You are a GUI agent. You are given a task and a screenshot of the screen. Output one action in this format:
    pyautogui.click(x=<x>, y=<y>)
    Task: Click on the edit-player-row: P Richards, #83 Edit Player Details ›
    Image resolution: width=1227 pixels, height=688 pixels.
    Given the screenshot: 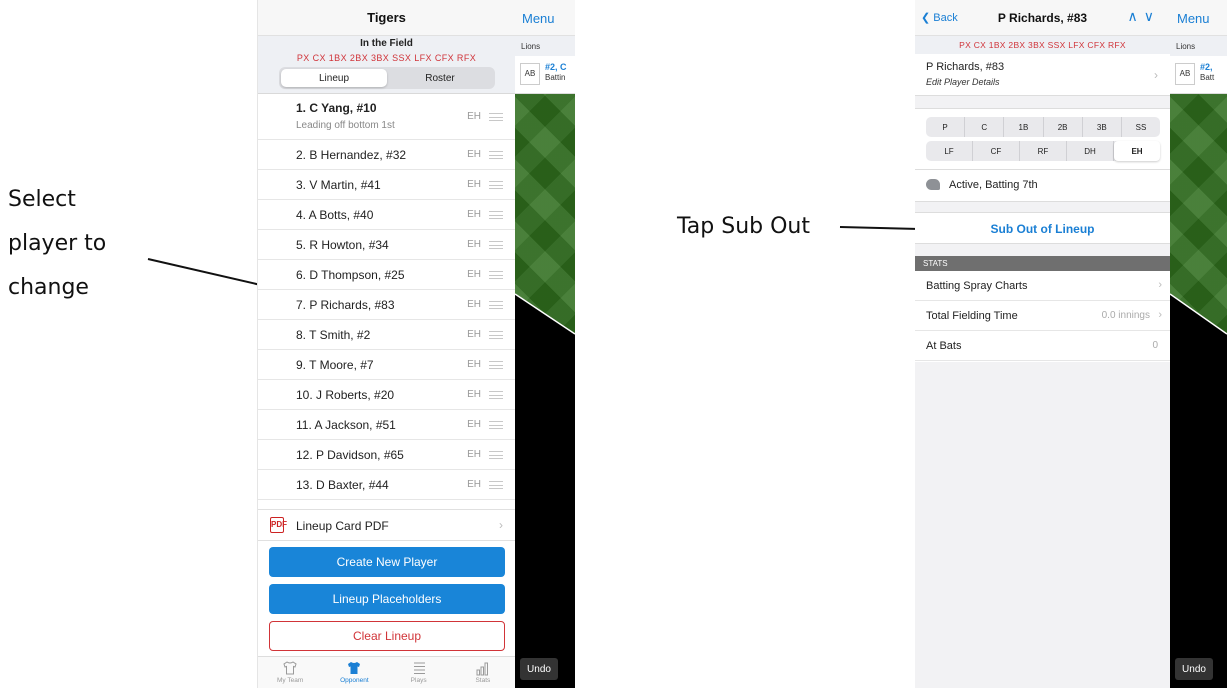 What is the action you would take?
    pyautogui.click(x=1042, y=75)
    